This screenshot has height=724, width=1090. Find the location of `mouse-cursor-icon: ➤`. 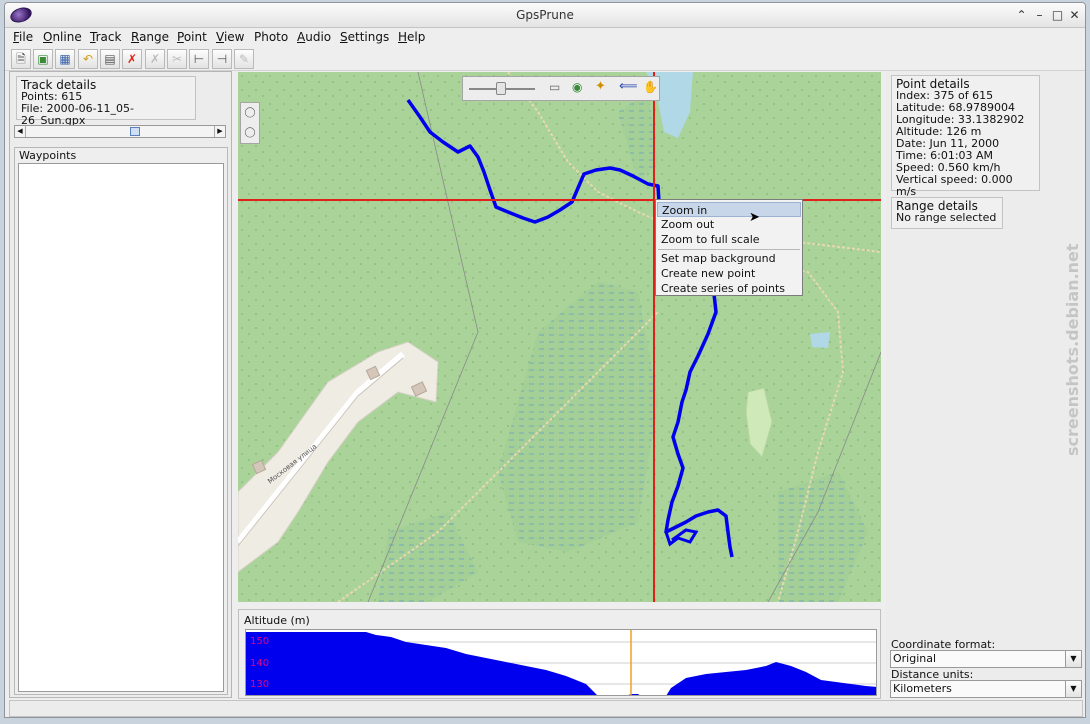

mouse-cursor-icon: ➤ is located at coordinates (754, 217).